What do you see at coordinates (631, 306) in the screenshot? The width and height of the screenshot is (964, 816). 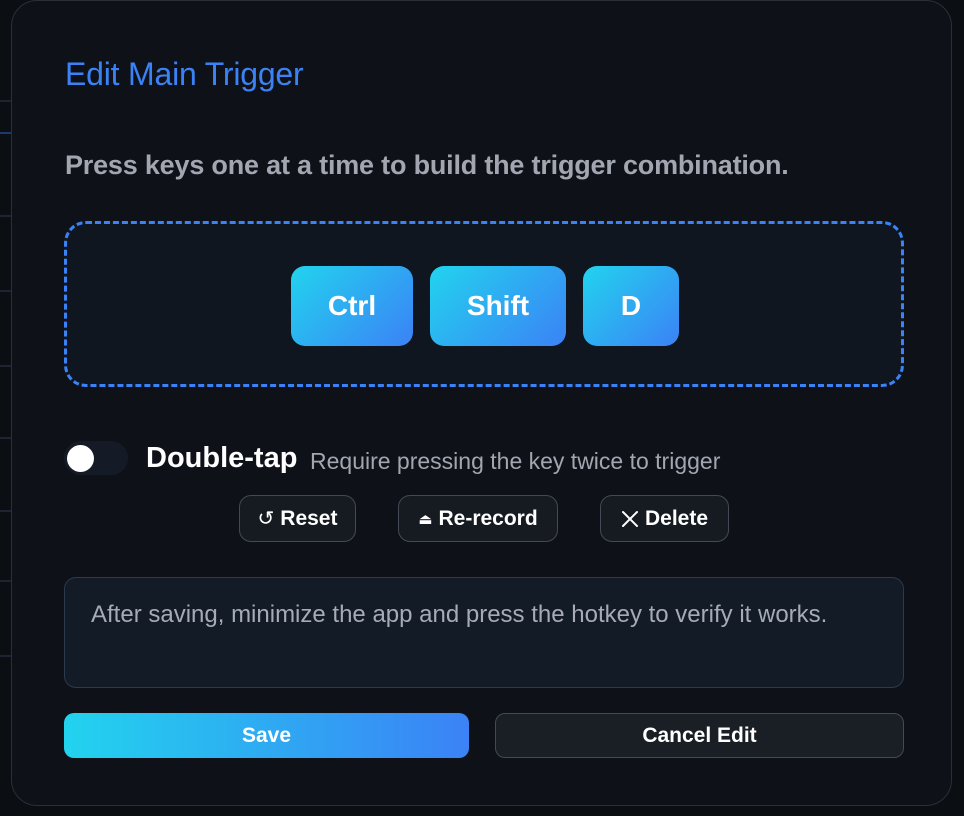 I see `key-chip-d: D` at bounding box center [631, 306].